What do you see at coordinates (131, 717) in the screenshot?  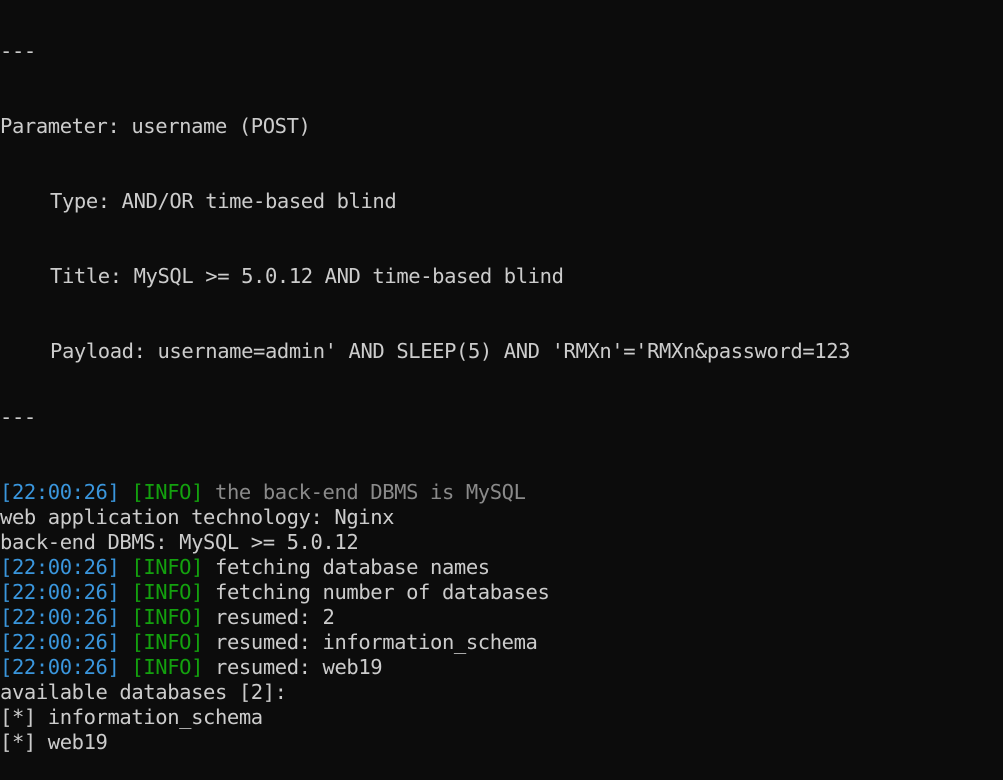 I see `log-line-plain: [*] information_schema` at bounding box center [131, 717].